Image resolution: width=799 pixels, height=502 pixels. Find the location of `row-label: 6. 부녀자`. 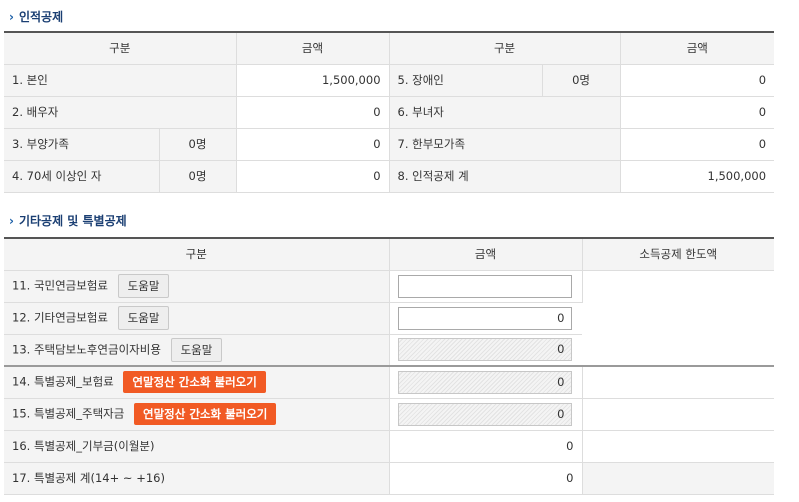

row-label: 6. 부녀자 is located at coordinates (505, 112).